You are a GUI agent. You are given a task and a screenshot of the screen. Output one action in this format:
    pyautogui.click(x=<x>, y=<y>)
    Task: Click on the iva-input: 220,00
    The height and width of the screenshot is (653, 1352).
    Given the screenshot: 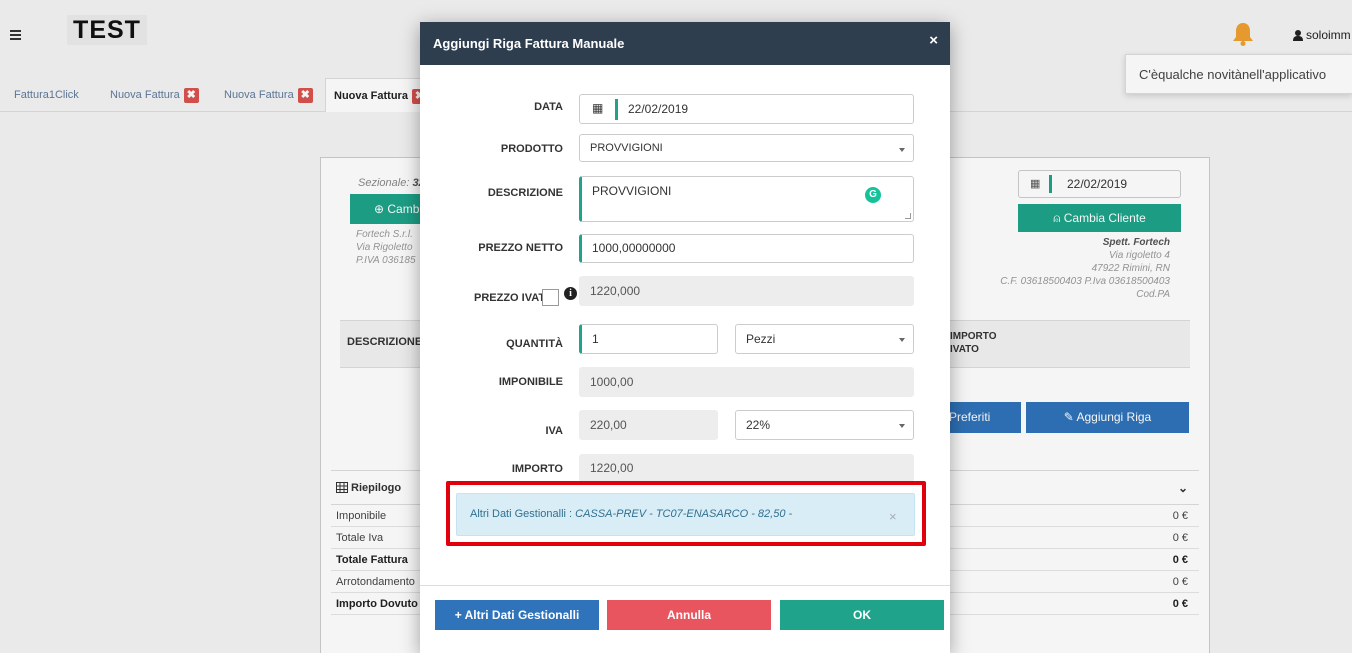 What is the action you would take?
    pyautogui.click(x=648, y=425)
    